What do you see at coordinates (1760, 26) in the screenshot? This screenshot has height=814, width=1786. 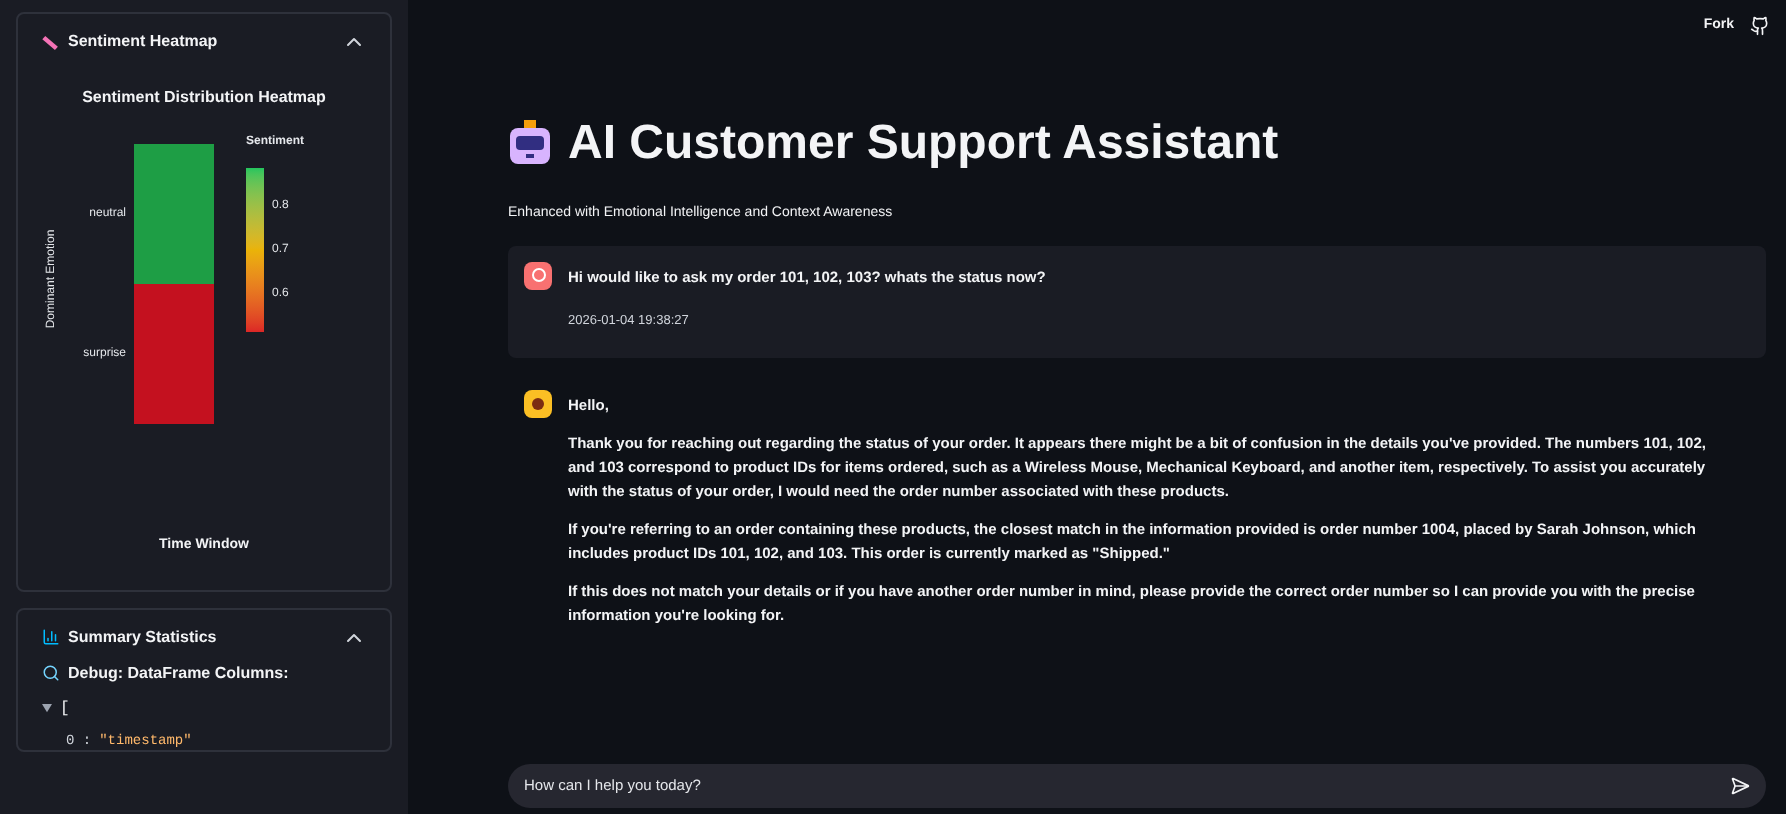 I see `github-icon` at bounding box center [1760, 26].